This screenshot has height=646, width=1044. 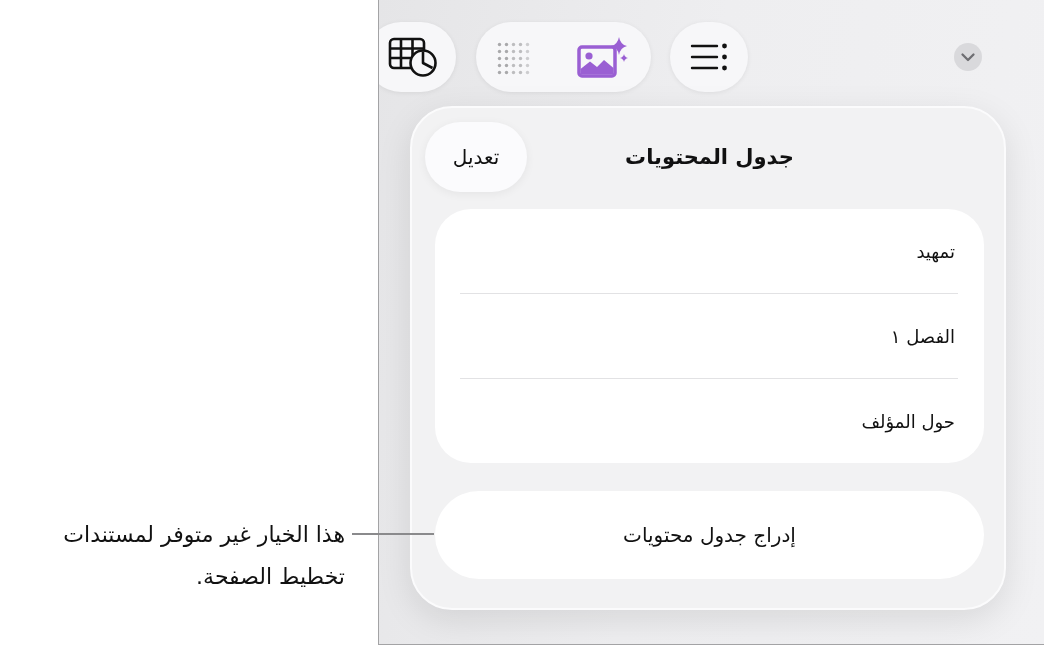 I want to click on contents-entry: تمهيد, so click(x=709, y=251).